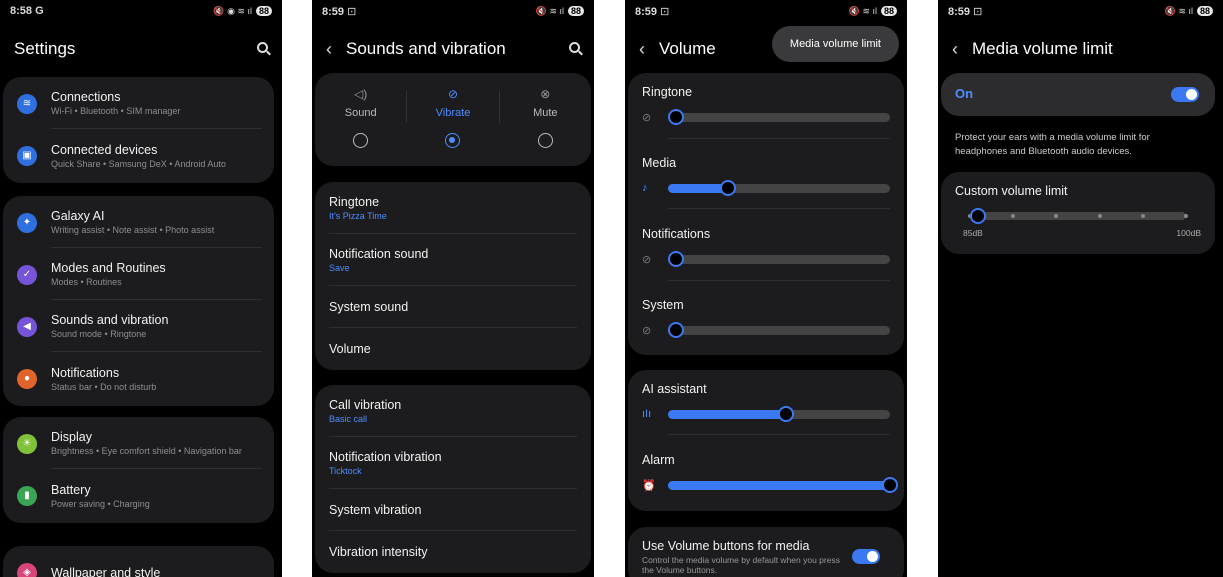 This screenshot has height=577, width=1223. What do you see at coordinates (835, 44) in the screenshot?
I see `media-volume-limit-menu-item: Media volume limit` at bounding box center [835, 44].